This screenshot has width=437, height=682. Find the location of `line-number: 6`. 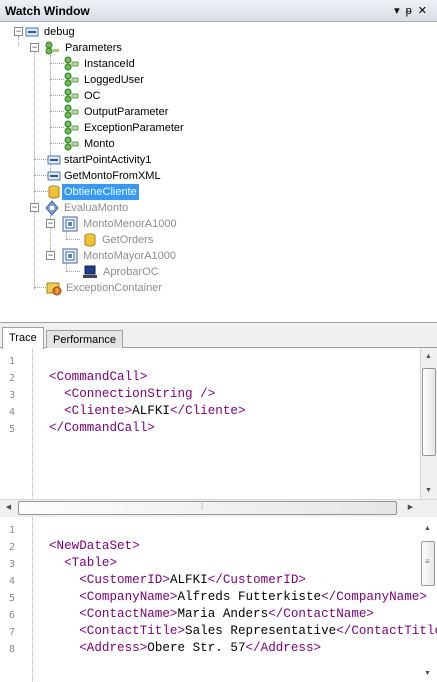

line-number: 6 is located at coordinates (12, 615).